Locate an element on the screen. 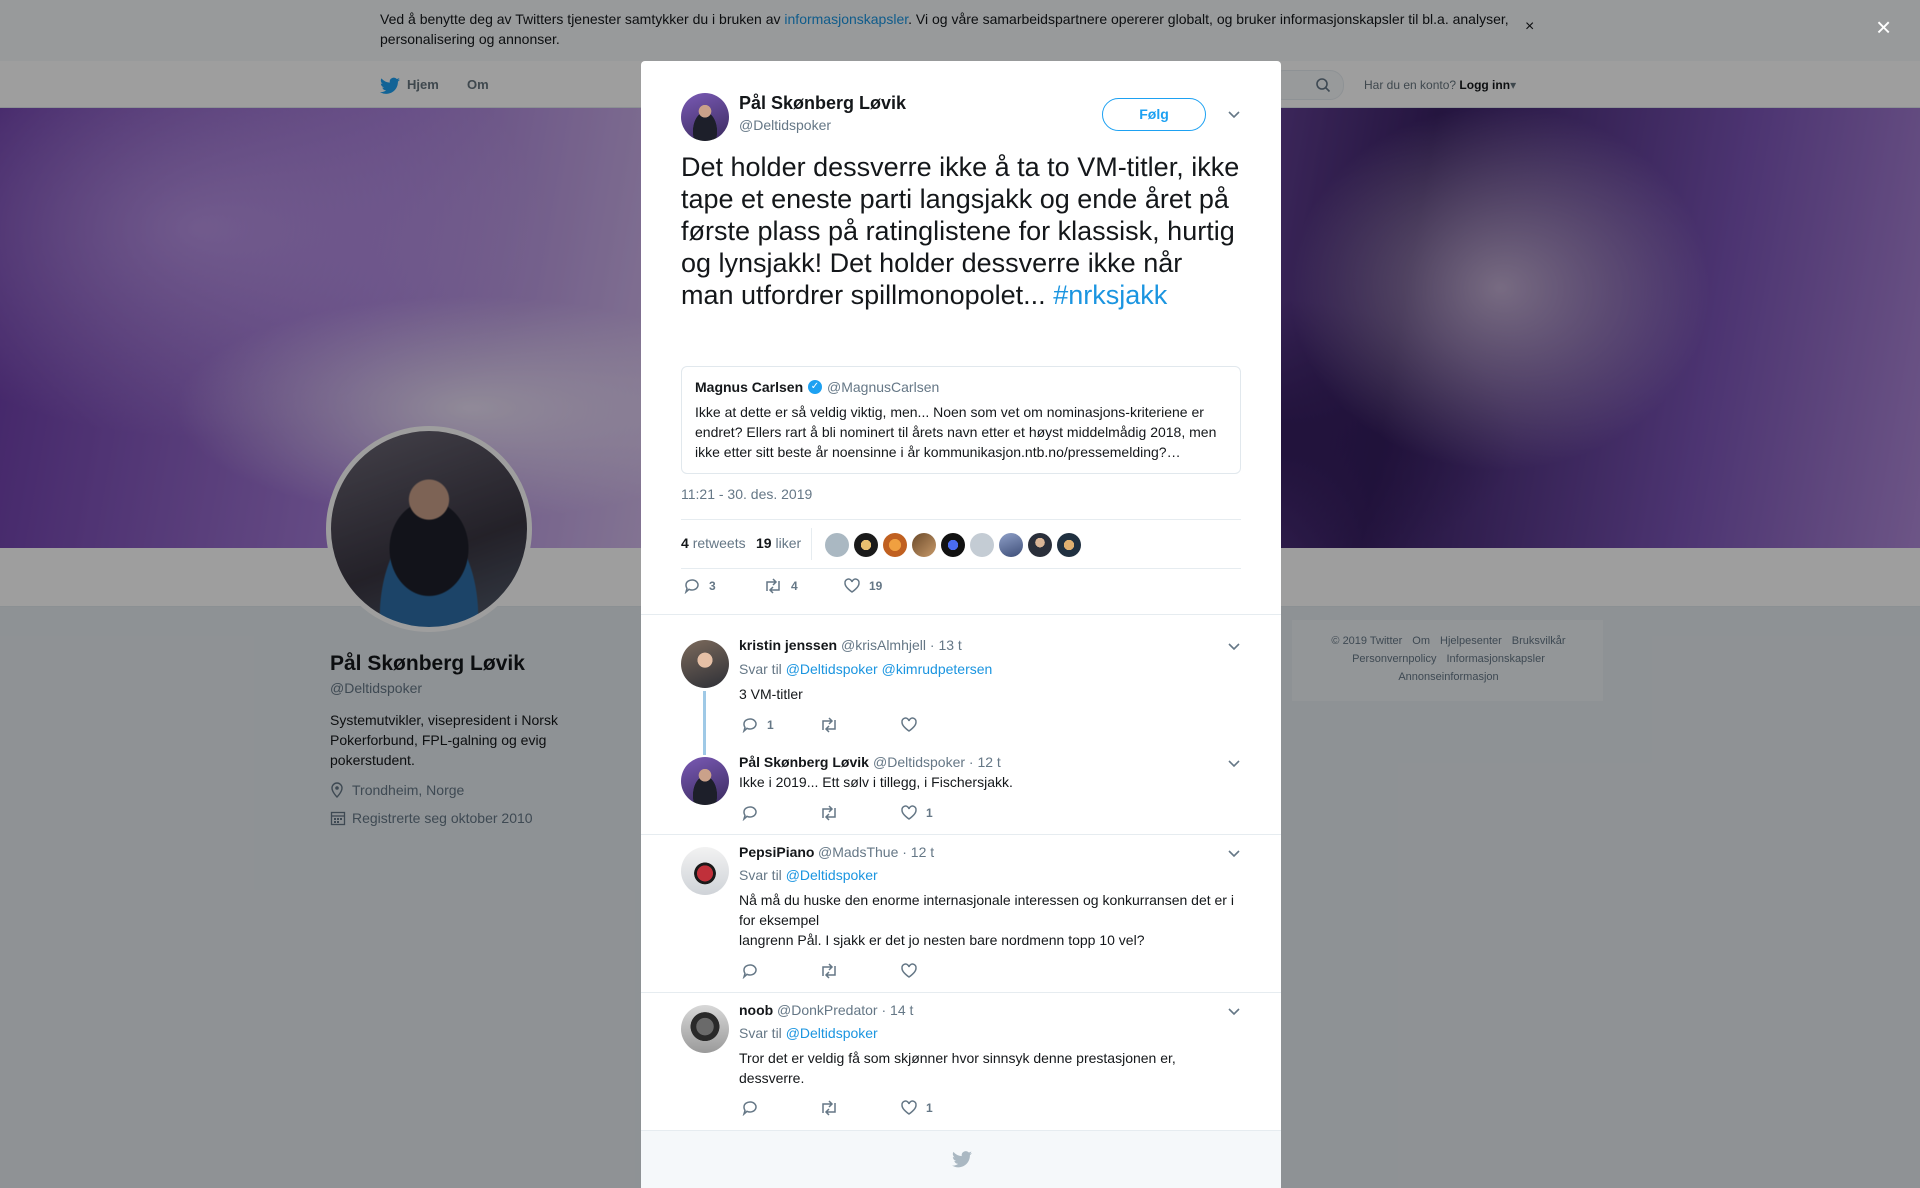 The height and width of the screenshot is (1188, 1920). reply-action: 1 is located at coordinates (757, 726).